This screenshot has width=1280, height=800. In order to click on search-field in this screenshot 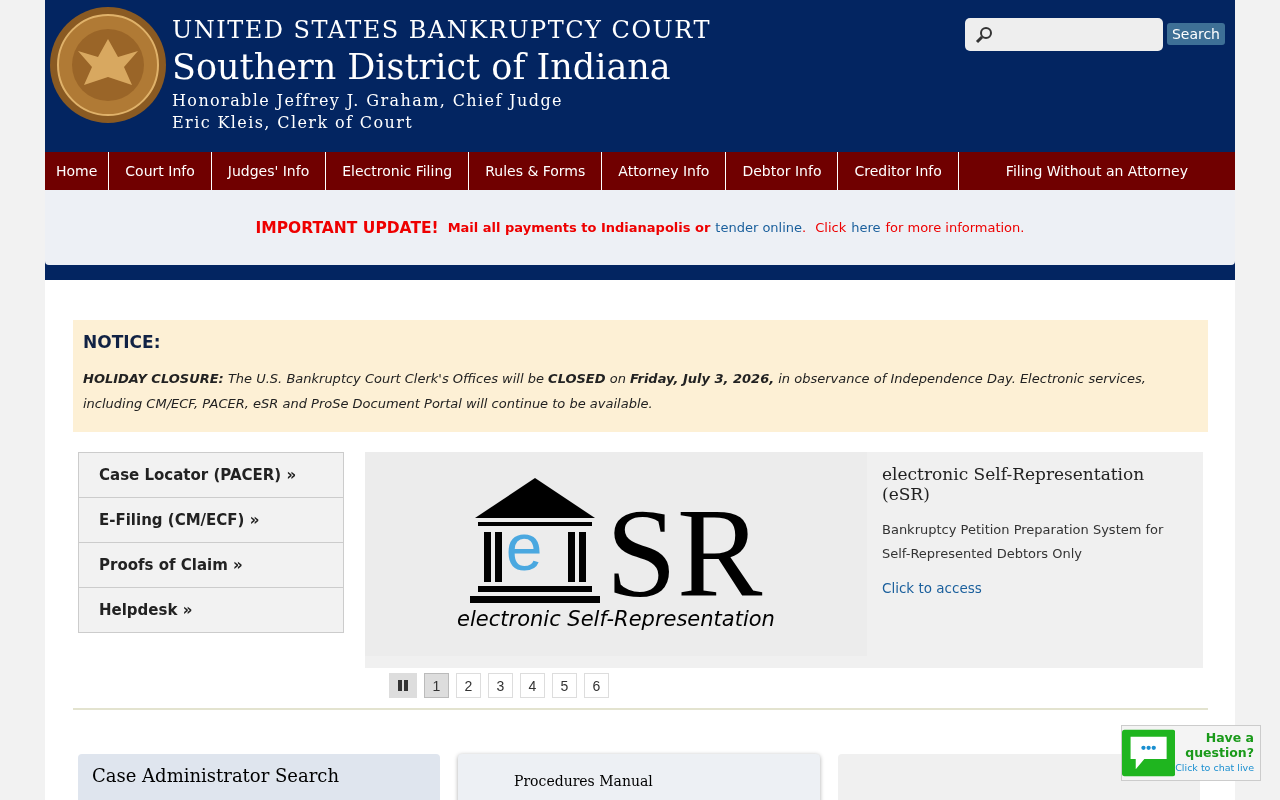, I will do `click(1063, 34)`.